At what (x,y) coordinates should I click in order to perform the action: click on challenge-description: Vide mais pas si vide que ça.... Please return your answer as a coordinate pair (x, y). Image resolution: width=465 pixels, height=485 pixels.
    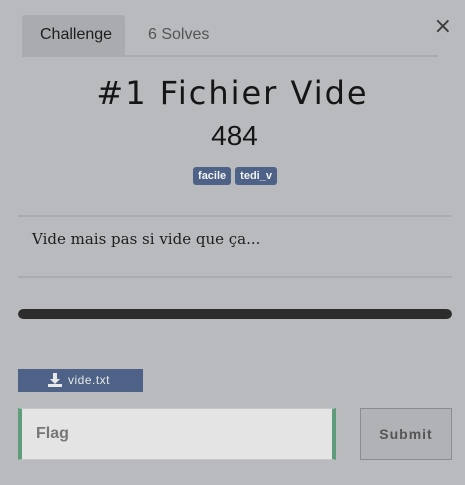
    Looking at the image, I should click on (146, 239).